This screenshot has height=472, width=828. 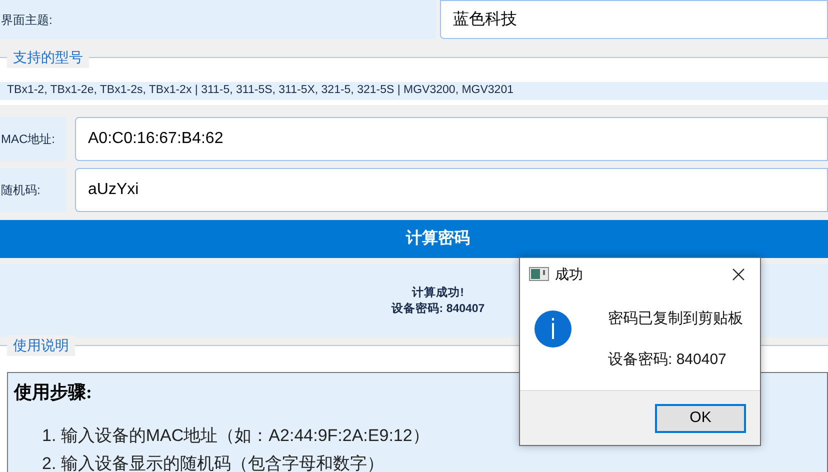 What do you see at coordinates (738, 274) in the screenshot?
I see `close-icon` at bounding box center [738, 274].